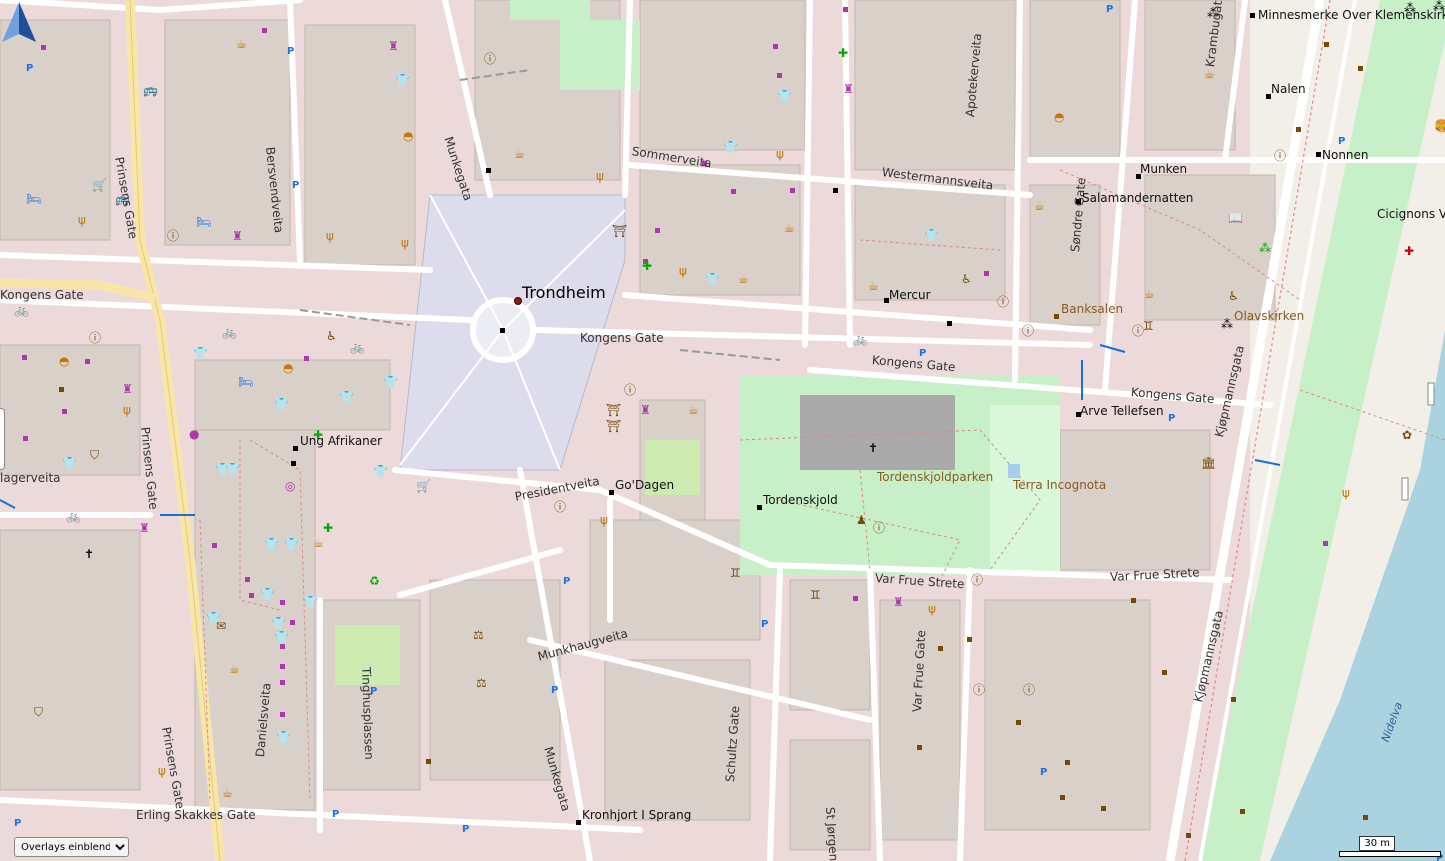  What do you see at coordinates (518, 301) in the screenshot?
I see `city-pin` at bounding box center [518, 301].